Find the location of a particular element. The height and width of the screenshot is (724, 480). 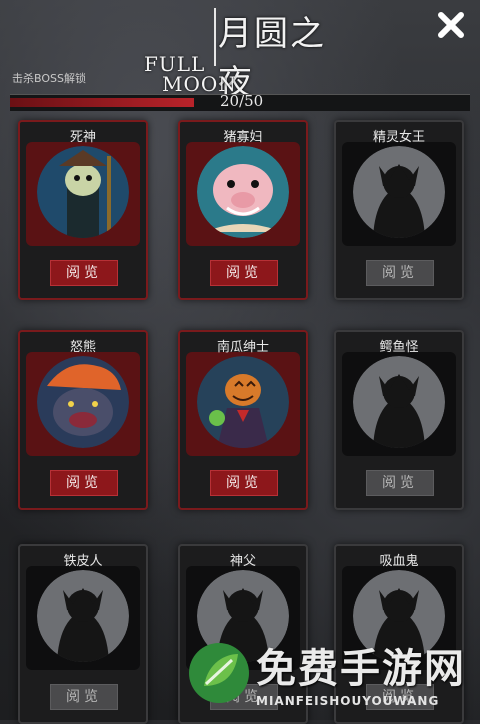

boss-card: 南瓜绅士 阅览 is located at coordinates (243, 420).